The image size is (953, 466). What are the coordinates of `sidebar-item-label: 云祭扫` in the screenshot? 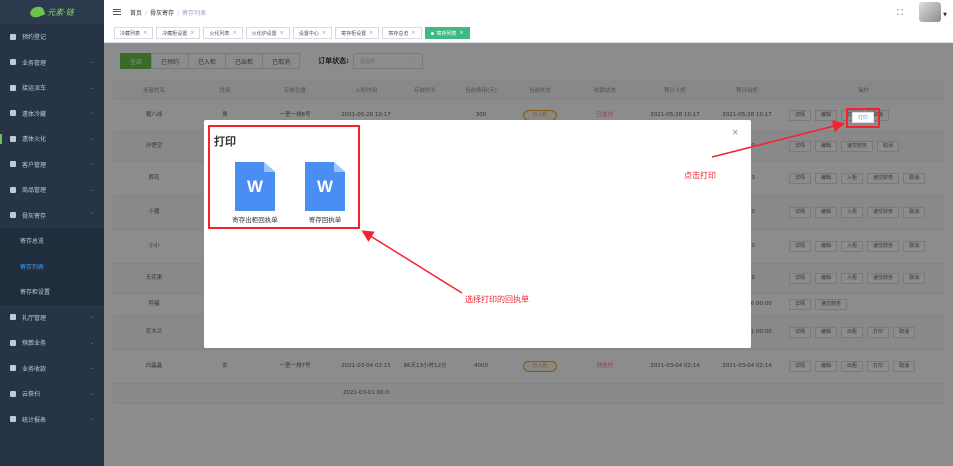 It's located at (31, 395).